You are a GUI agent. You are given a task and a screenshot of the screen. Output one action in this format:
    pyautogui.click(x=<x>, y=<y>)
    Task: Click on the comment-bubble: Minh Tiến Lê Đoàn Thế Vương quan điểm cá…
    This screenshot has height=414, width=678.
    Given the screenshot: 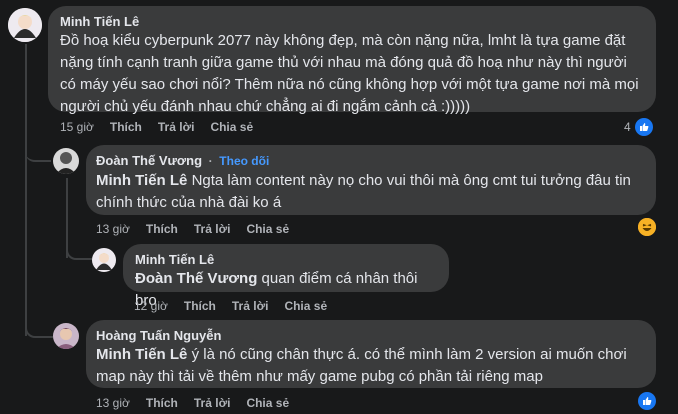 What is the action you would take?
    pyautogui.click(x=286, y=276)
    